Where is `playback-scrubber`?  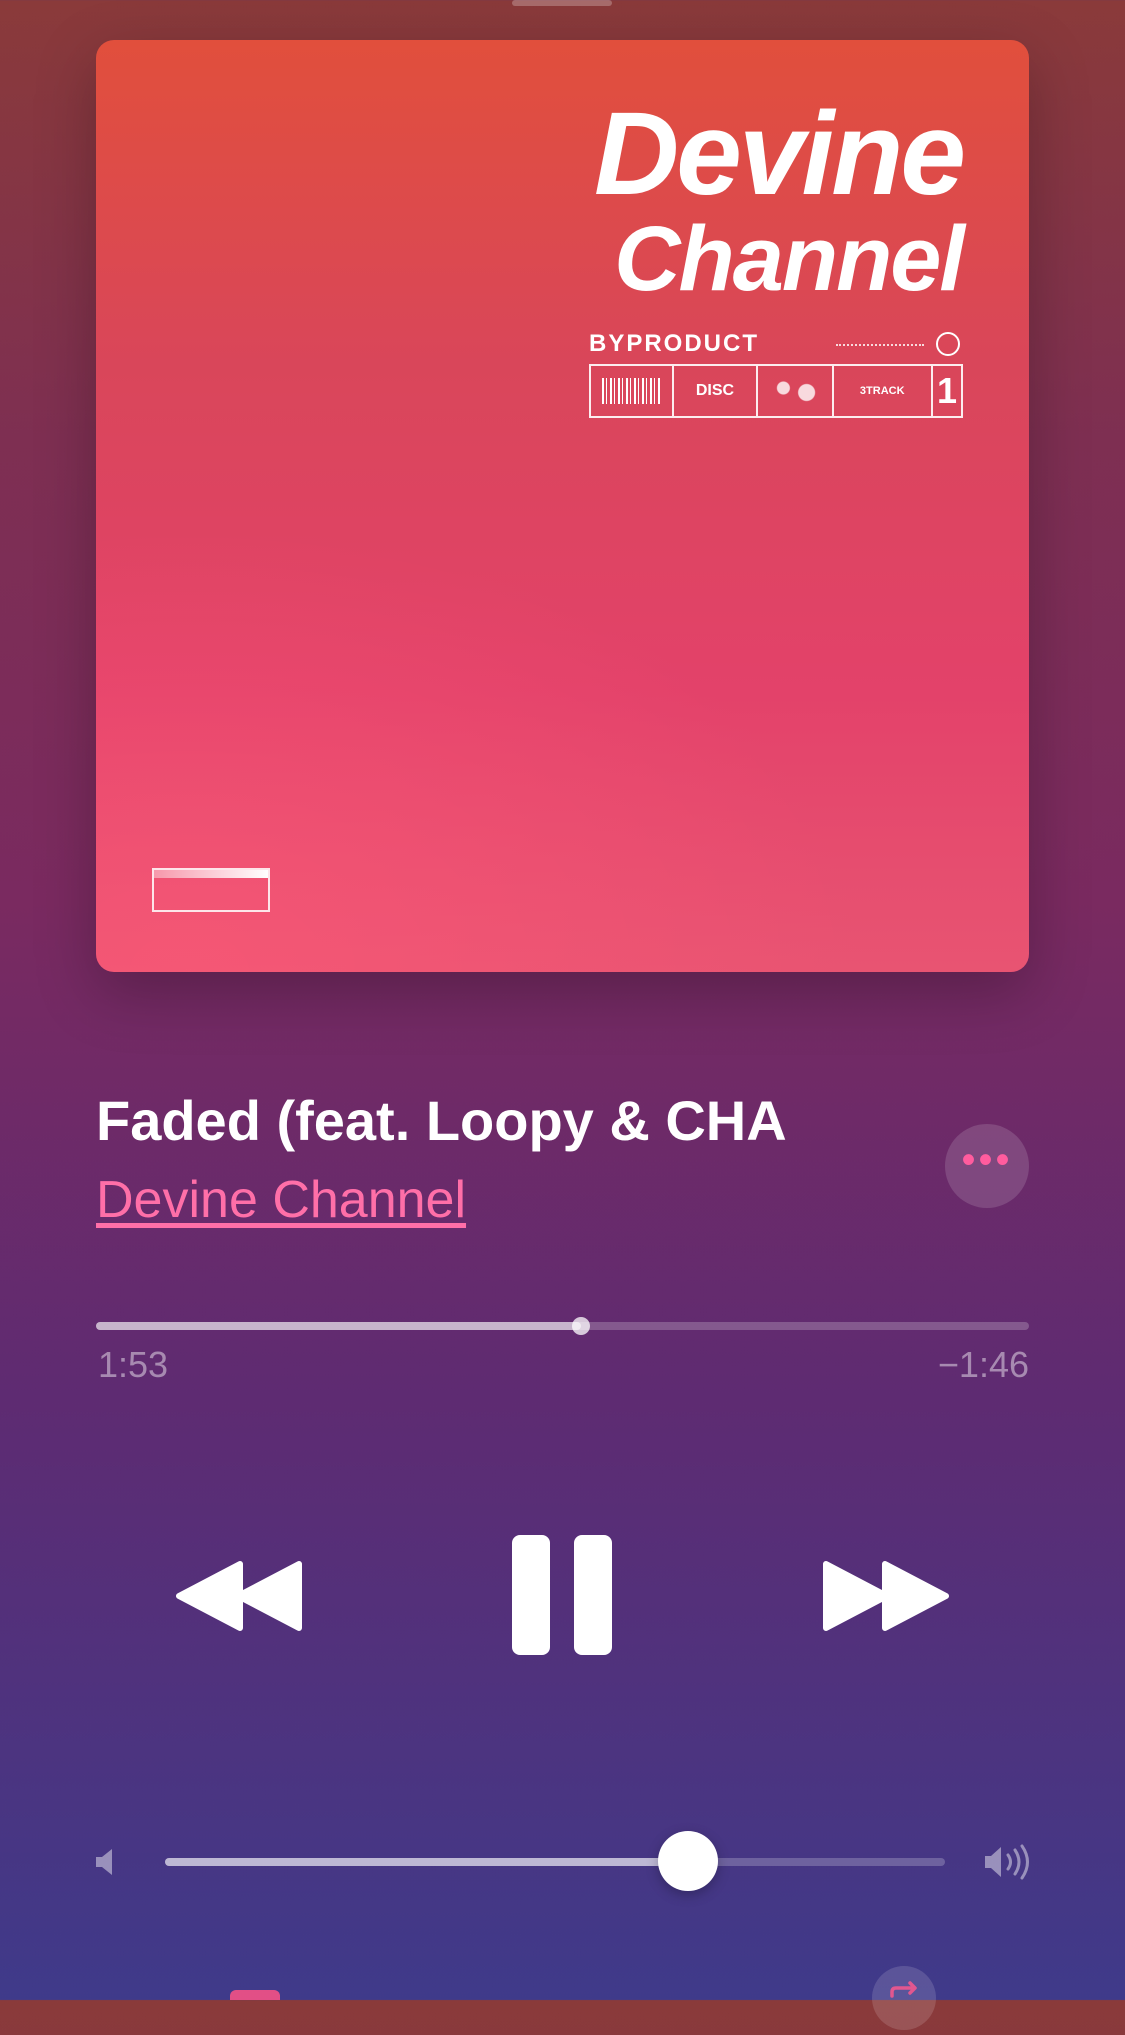
playback-scrubber is located at coordinates (562, 1326).